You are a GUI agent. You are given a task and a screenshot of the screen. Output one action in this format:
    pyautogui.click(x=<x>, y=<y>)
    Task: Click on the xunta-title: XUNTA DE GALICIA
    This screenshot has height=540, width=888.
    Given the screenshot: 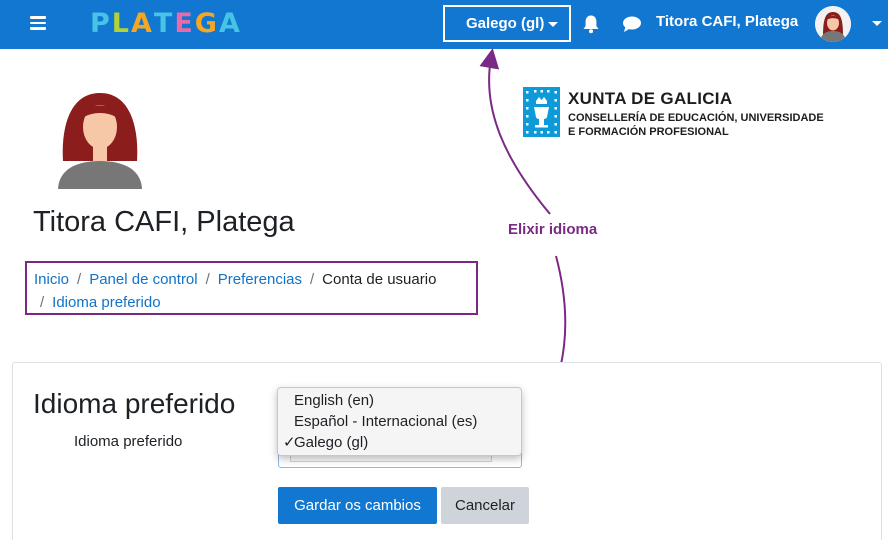 What is the action you would take?
    pyautogui.click(x=650, y=98)
    